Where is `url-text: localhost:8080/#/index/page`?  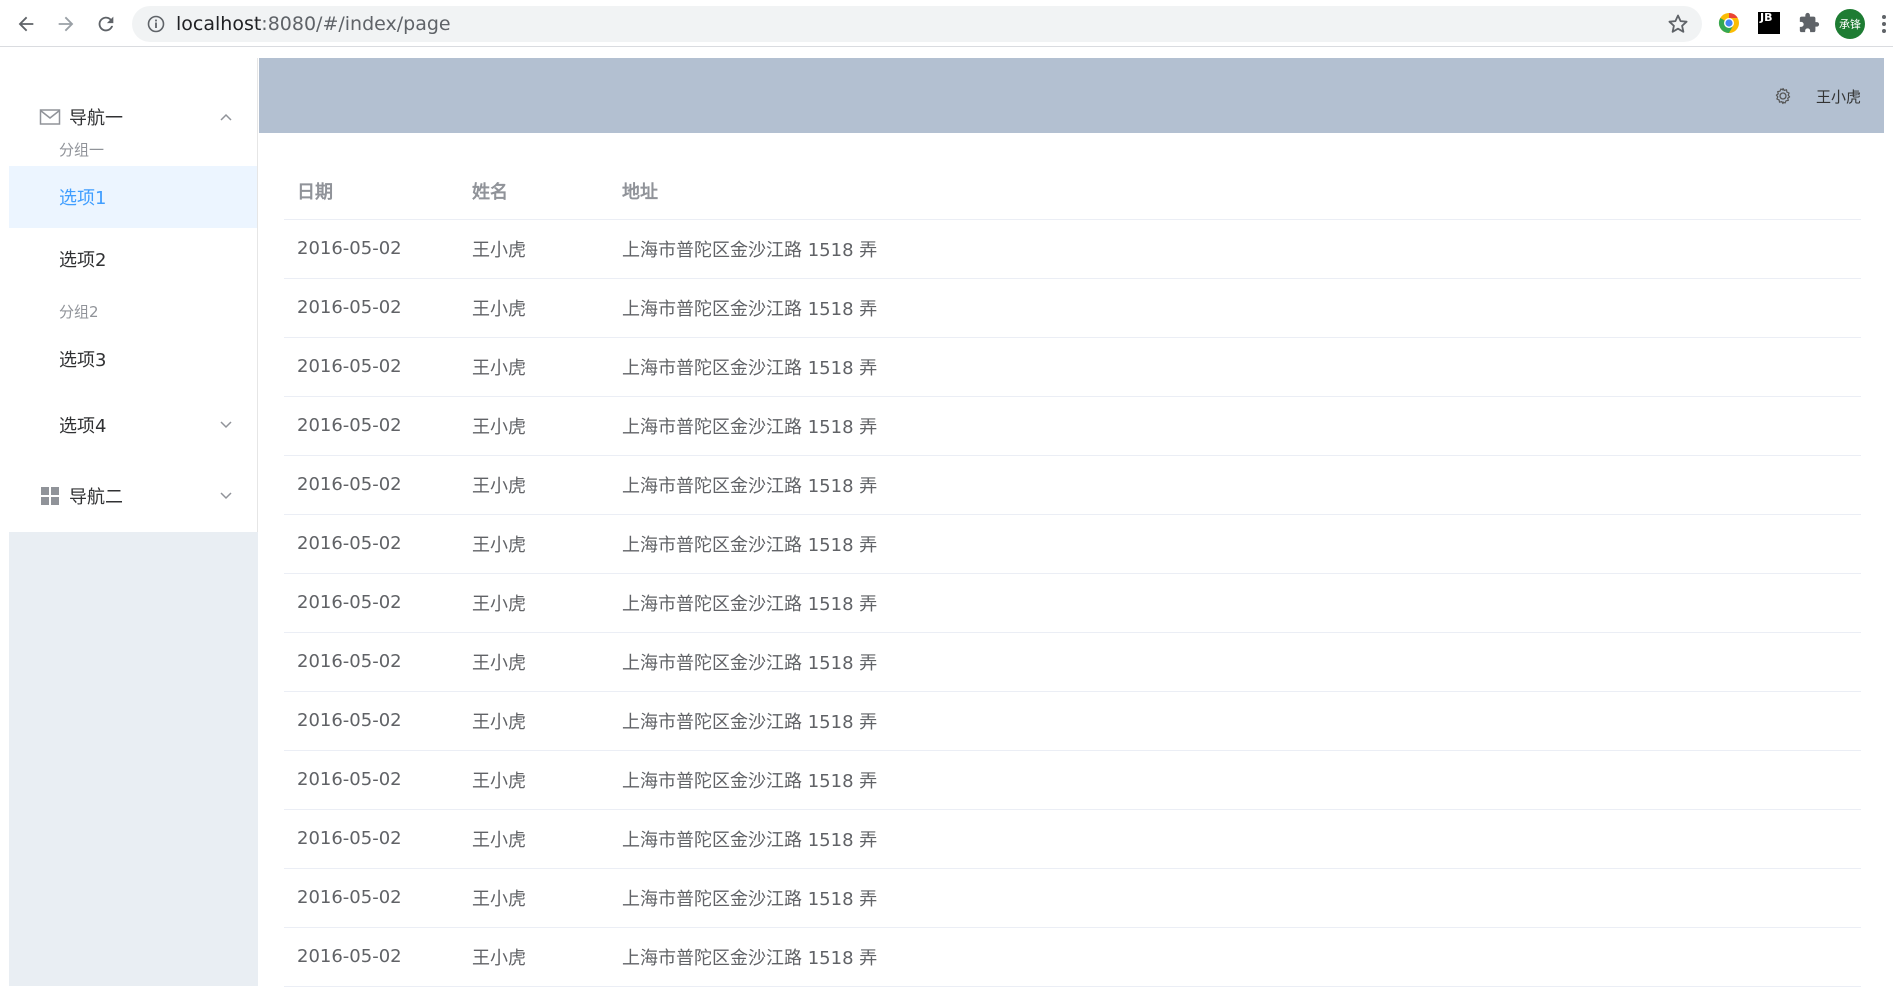
url-text: localhost:8080/#/index/page is located at coordinates (313, 24).